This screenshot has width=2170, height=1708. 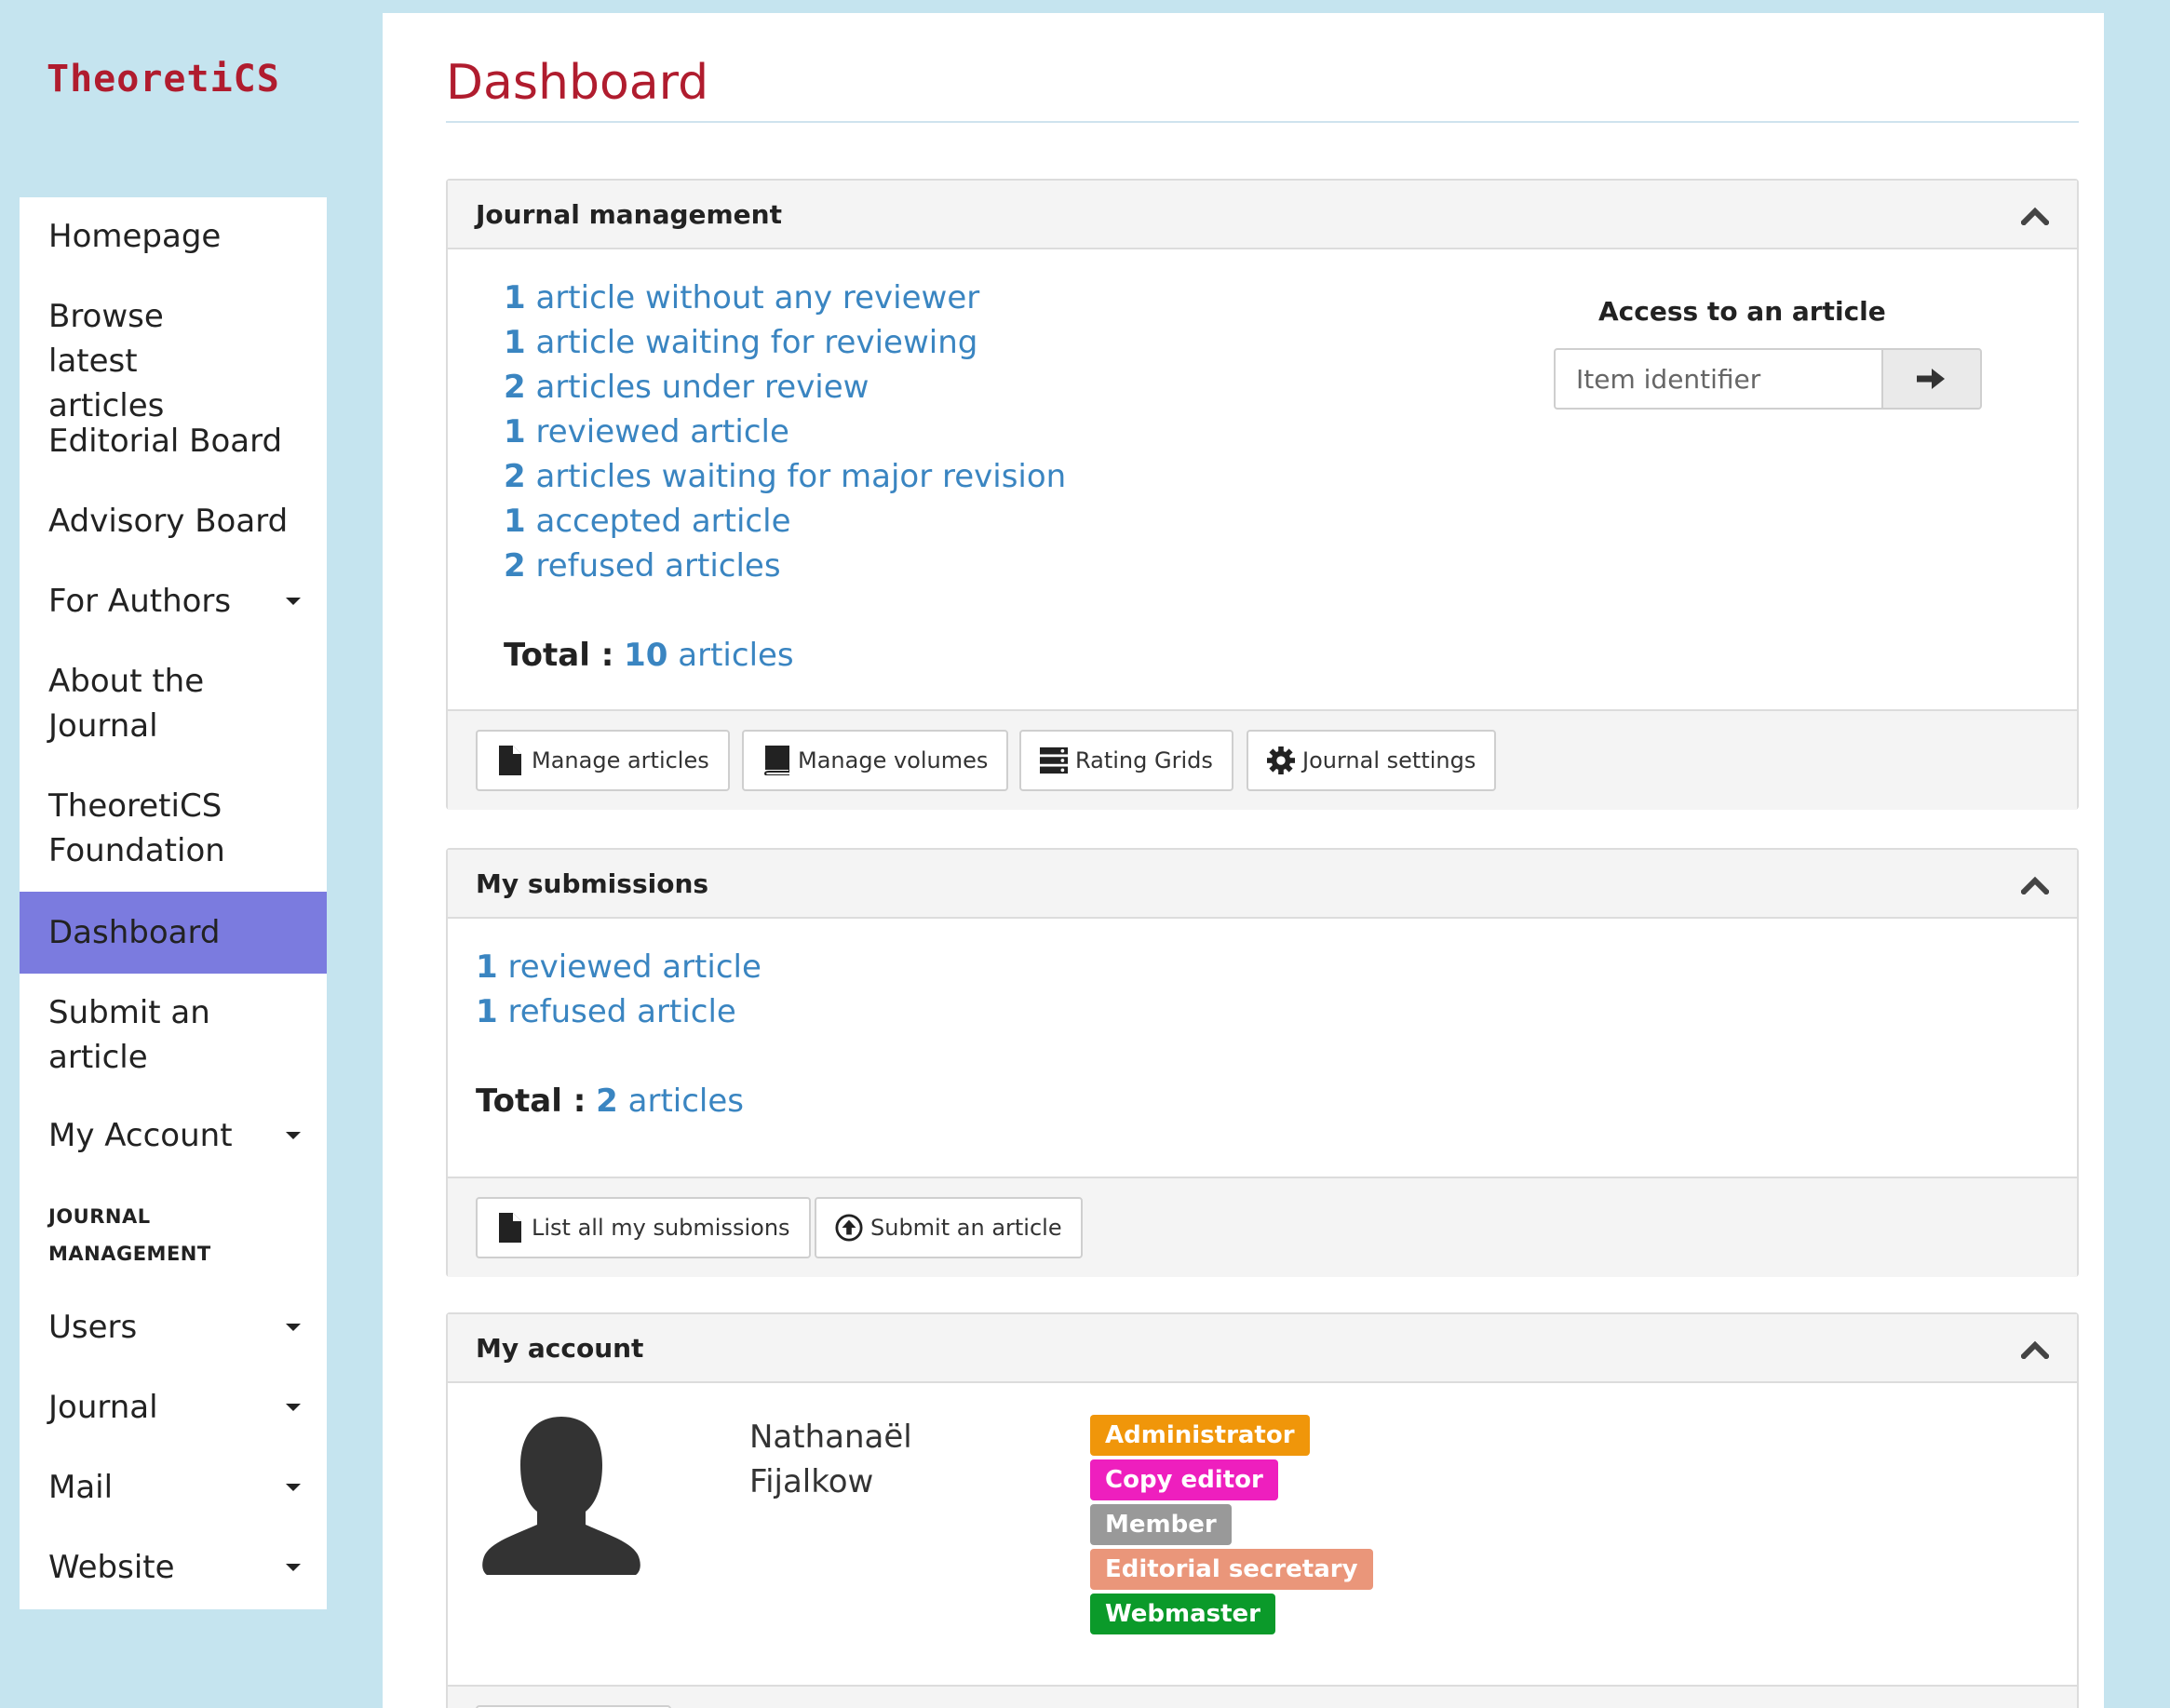 I want to click on sidebar-item-label: Mail, so click(x=81, y=1487).